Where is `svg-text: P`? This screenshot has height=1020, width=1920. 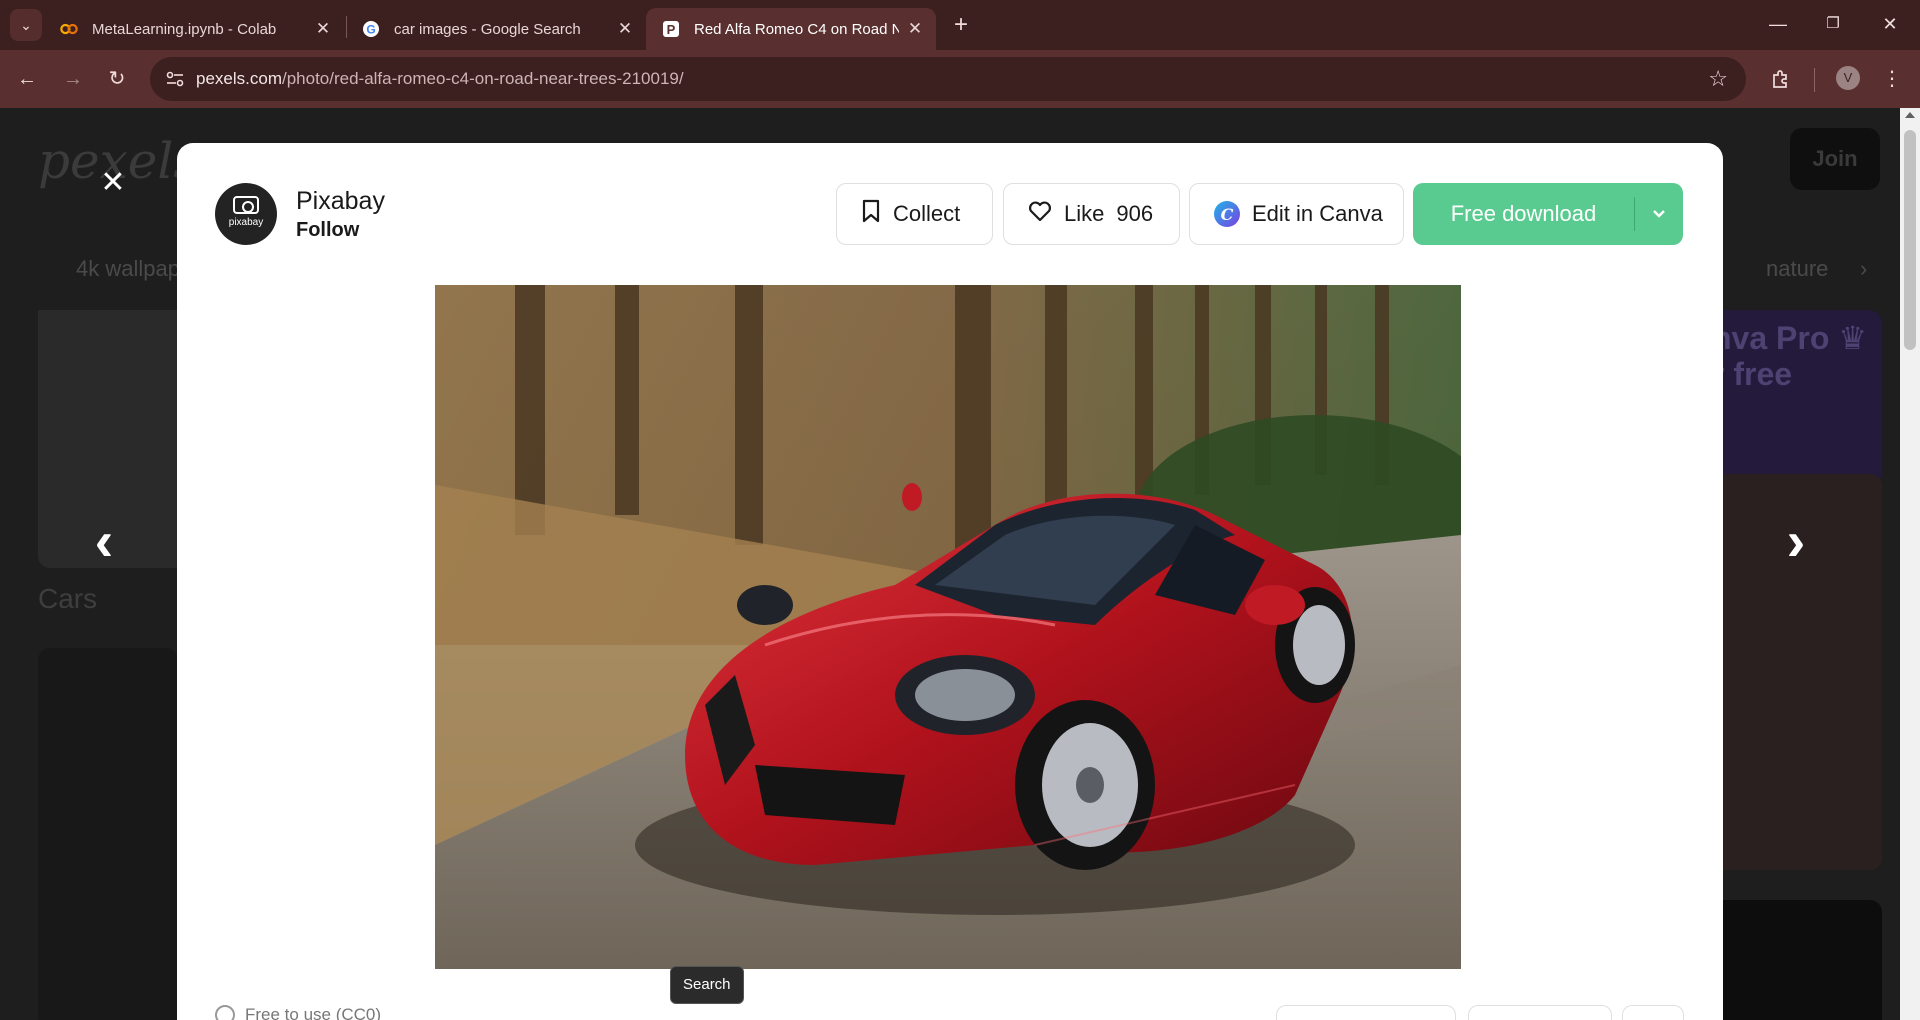
svg-text: P is located at coordinates (671, 29).